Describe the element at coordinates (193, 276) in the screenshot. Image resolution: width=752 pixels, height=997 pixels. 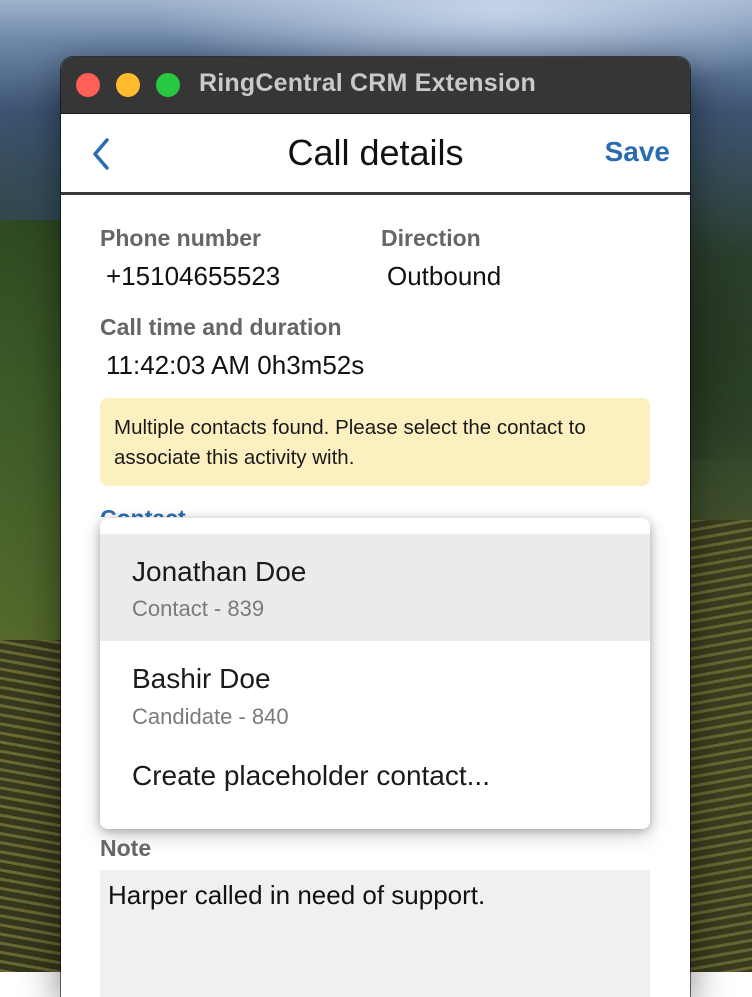
I see `phone-number-value: +15104655523` at that location.